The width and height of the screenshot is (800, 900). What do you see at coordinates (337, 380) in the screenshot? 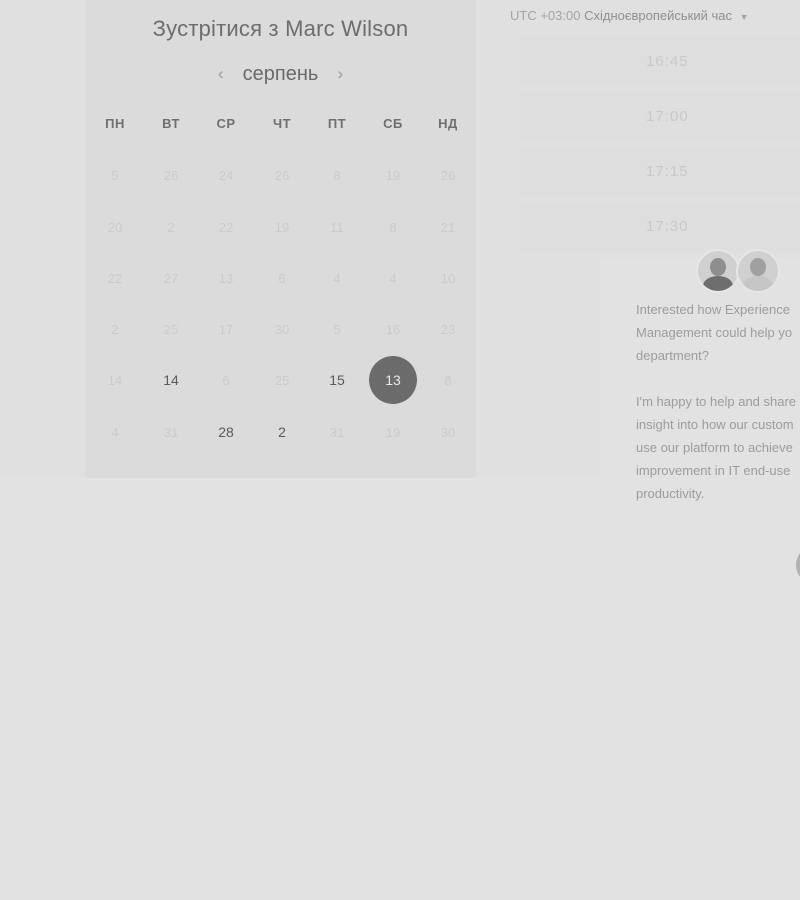
I see `day-cell-available: 15` at bounding box center [337, 380].